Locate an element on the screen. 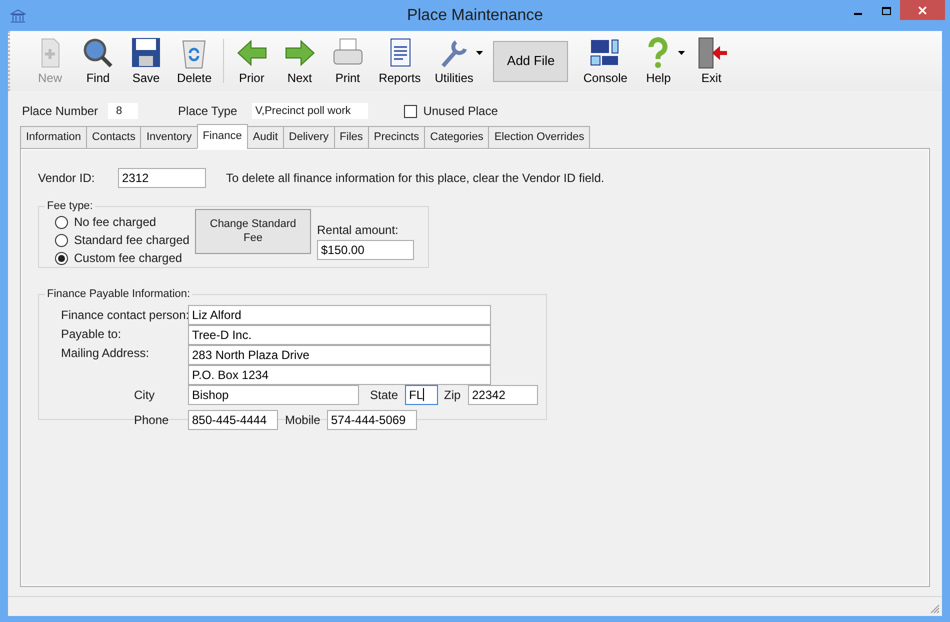 Image resolution: width=950 pixels, height=622 pixels. phone-field: 850-445-4444 is located at coordinates (233, 420).